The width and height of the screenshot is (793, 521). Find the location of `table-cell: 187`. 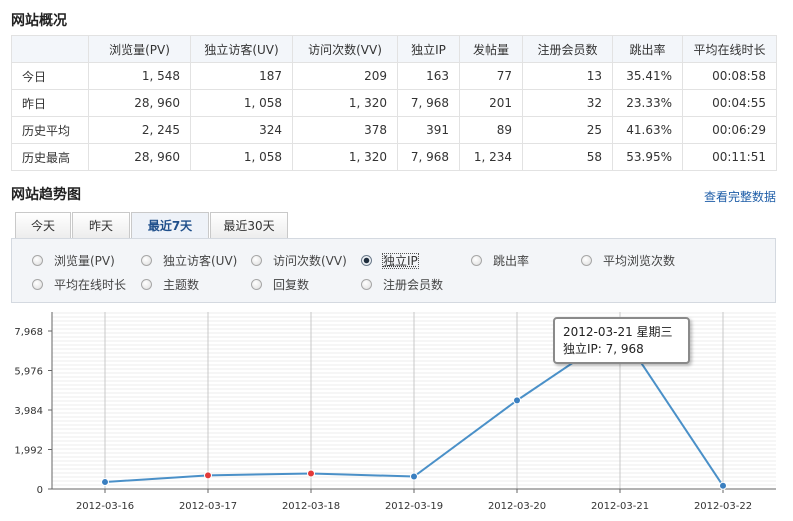

table-cell: 187 is located at coordinates (241, 76).